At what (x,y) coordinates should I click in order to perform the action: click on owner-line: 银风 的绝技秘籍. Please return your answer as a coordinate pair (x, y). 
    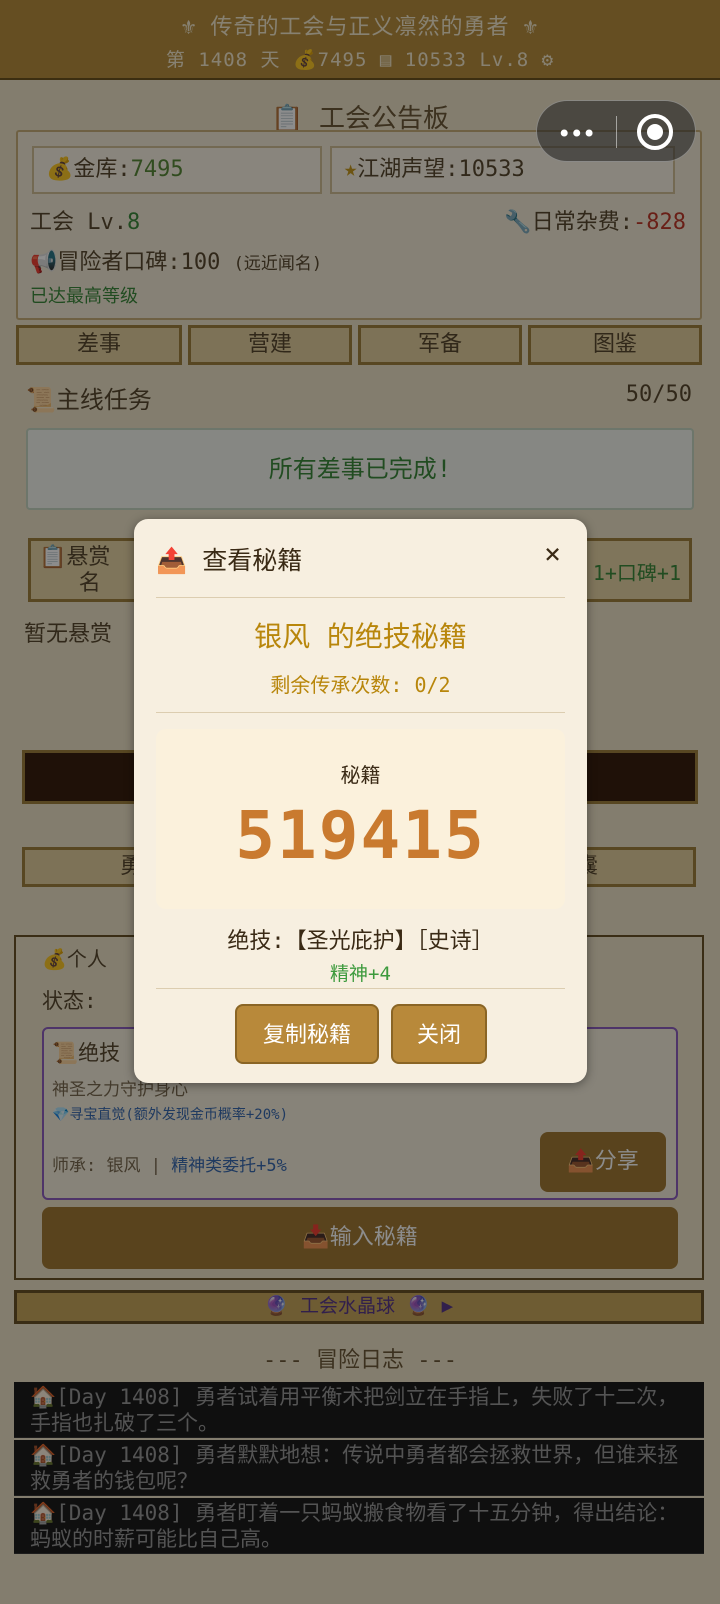
    Looking at the image, I should click on (360, 636).